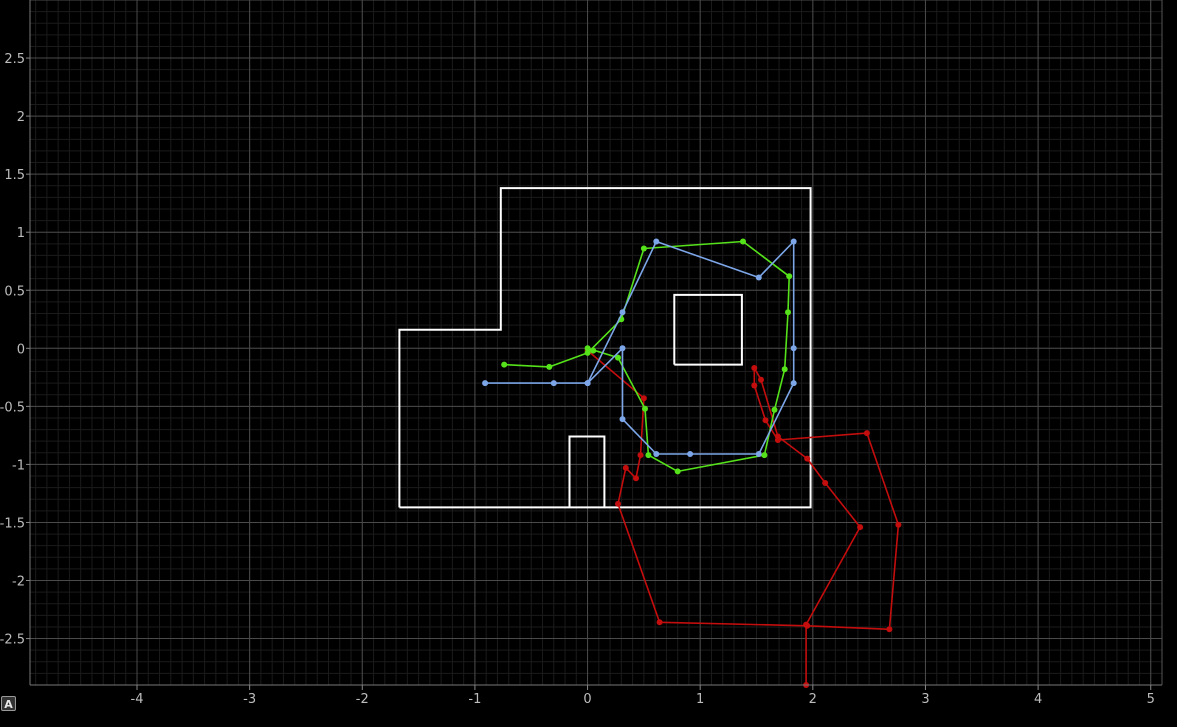 This screenshot has height=727, width=1177. Describe the element at coordinates (474, 699) in the screenshot. I see `x-tick-label: -1` at that location.